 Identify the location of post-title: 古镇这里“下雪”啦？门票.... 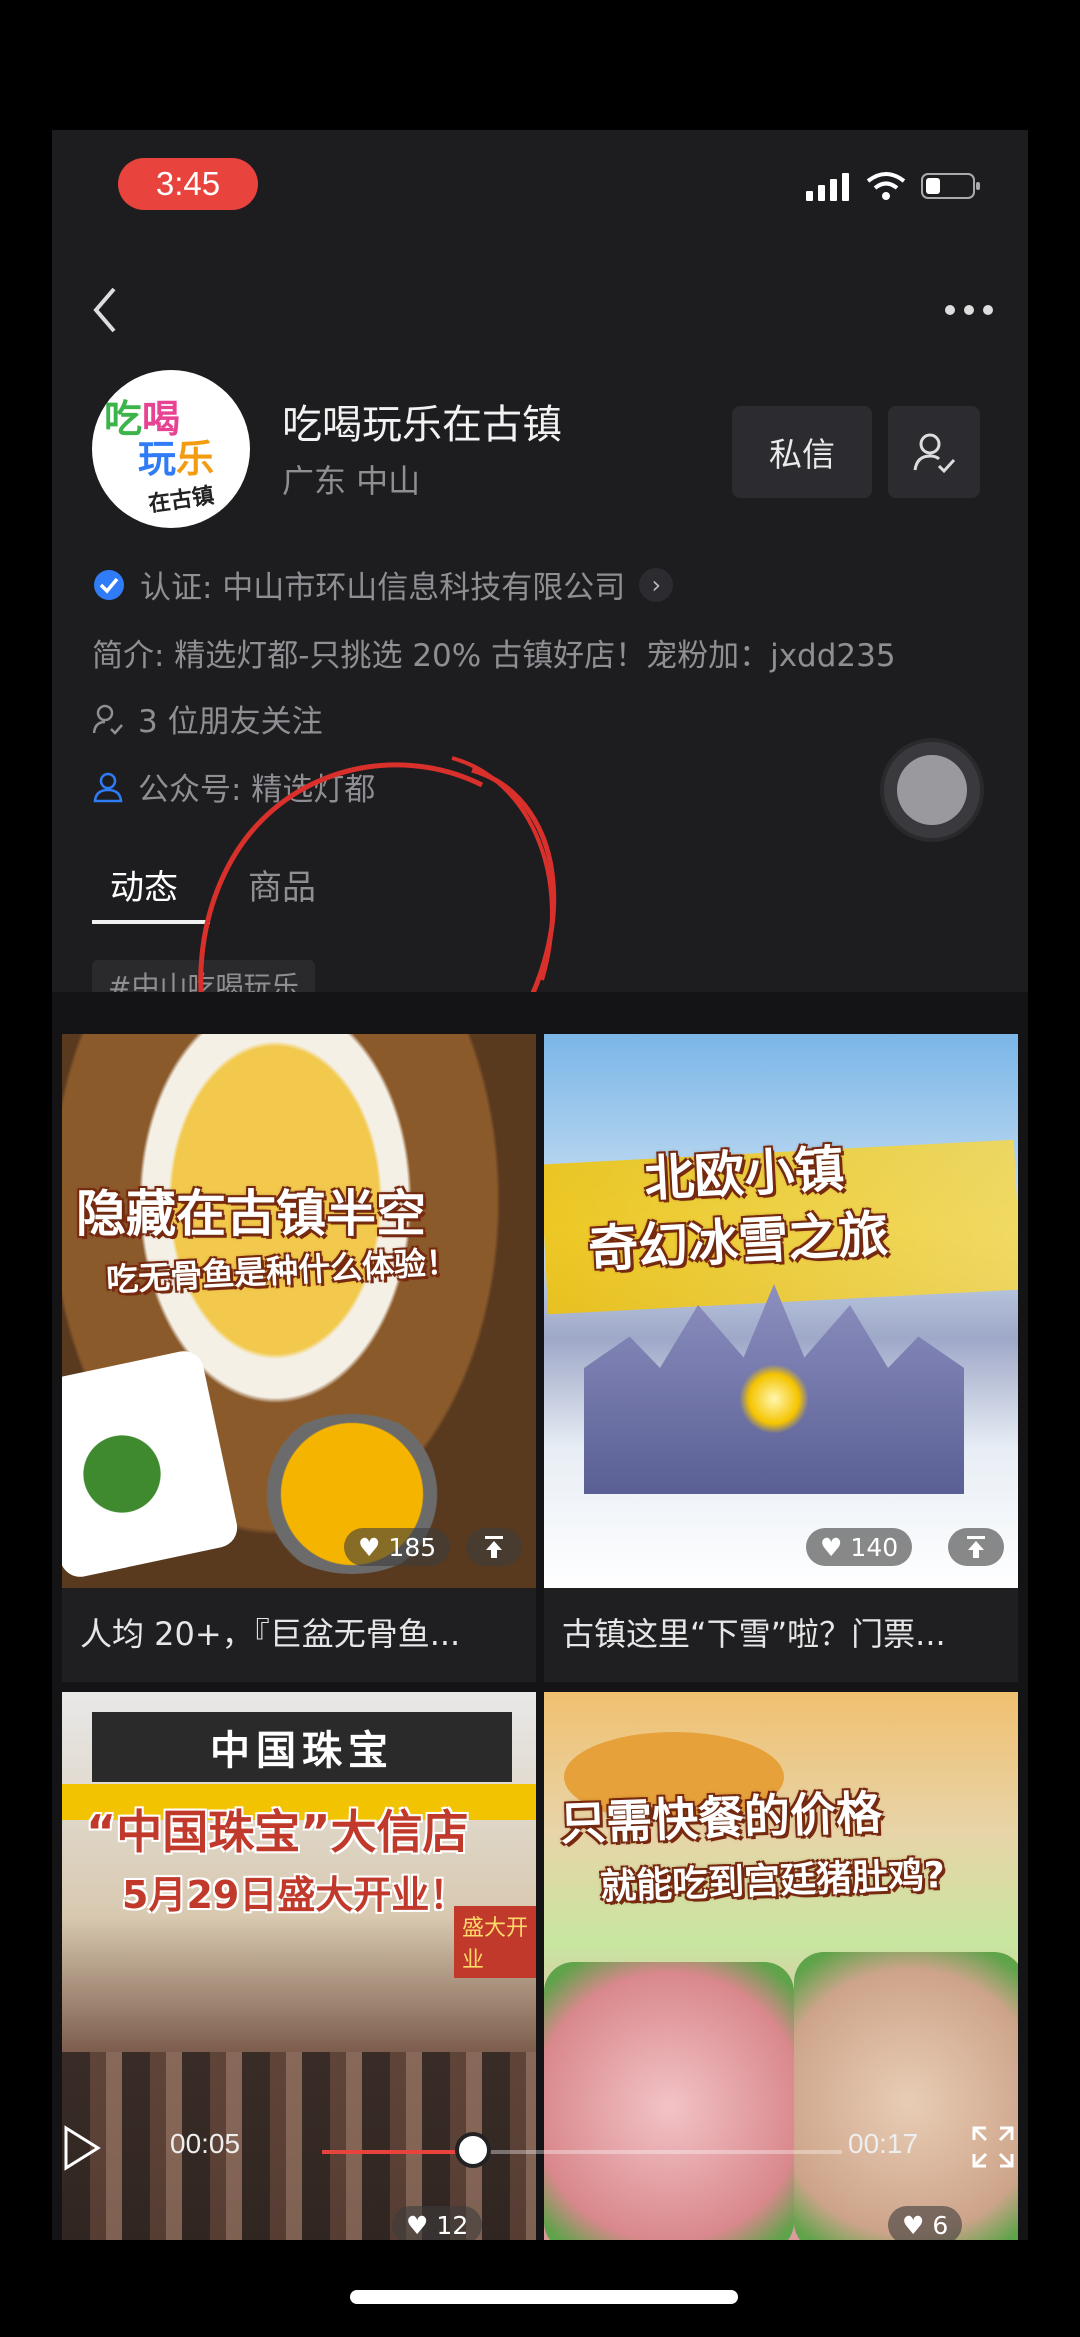
(754, 1634).